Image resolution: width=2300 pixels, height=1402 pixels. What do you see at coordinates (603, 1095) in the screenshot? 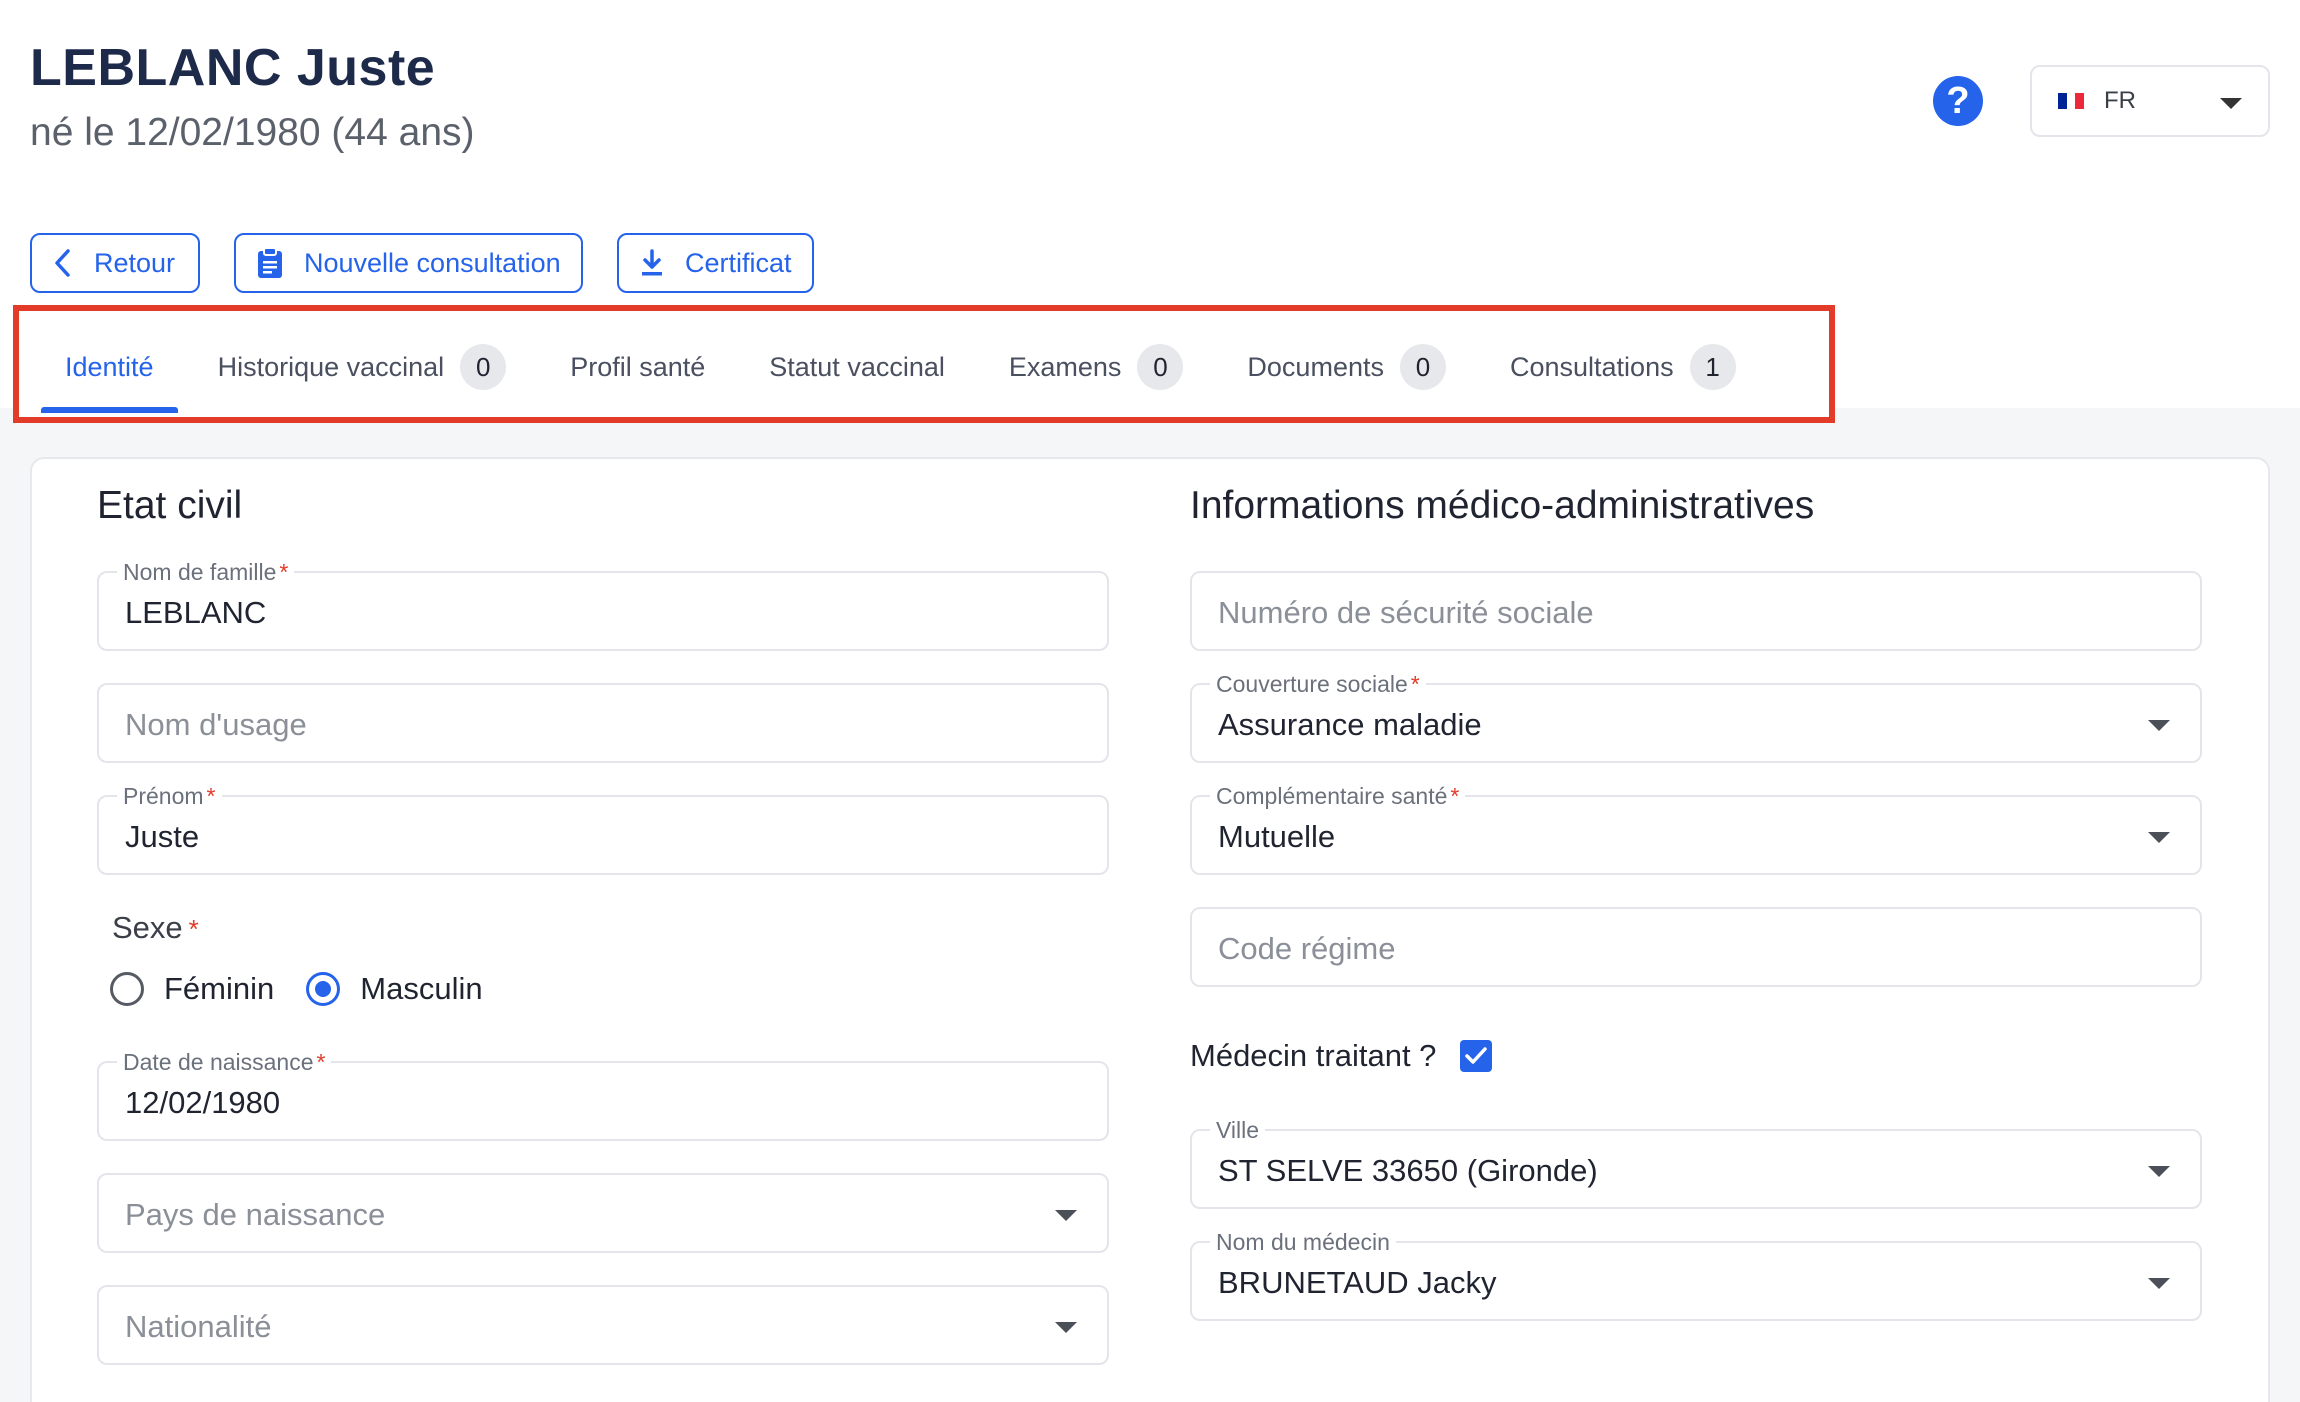
I see `date-naissance-field: Date de naissance * 12/02/1980` at bounding box center [603, 1095].